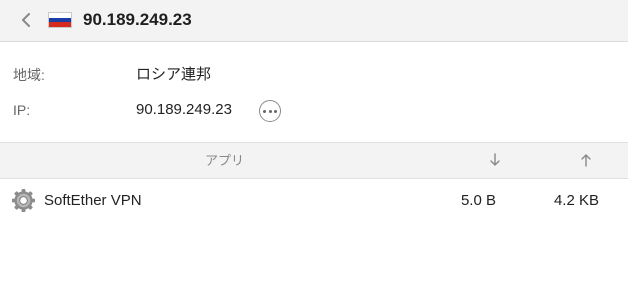 The height and width of the screenshot is (301, 628). What do you see at coordinates (29, 75) in the screenshot?
I see `region-label: 地域:` at bounding box center [29, 75].